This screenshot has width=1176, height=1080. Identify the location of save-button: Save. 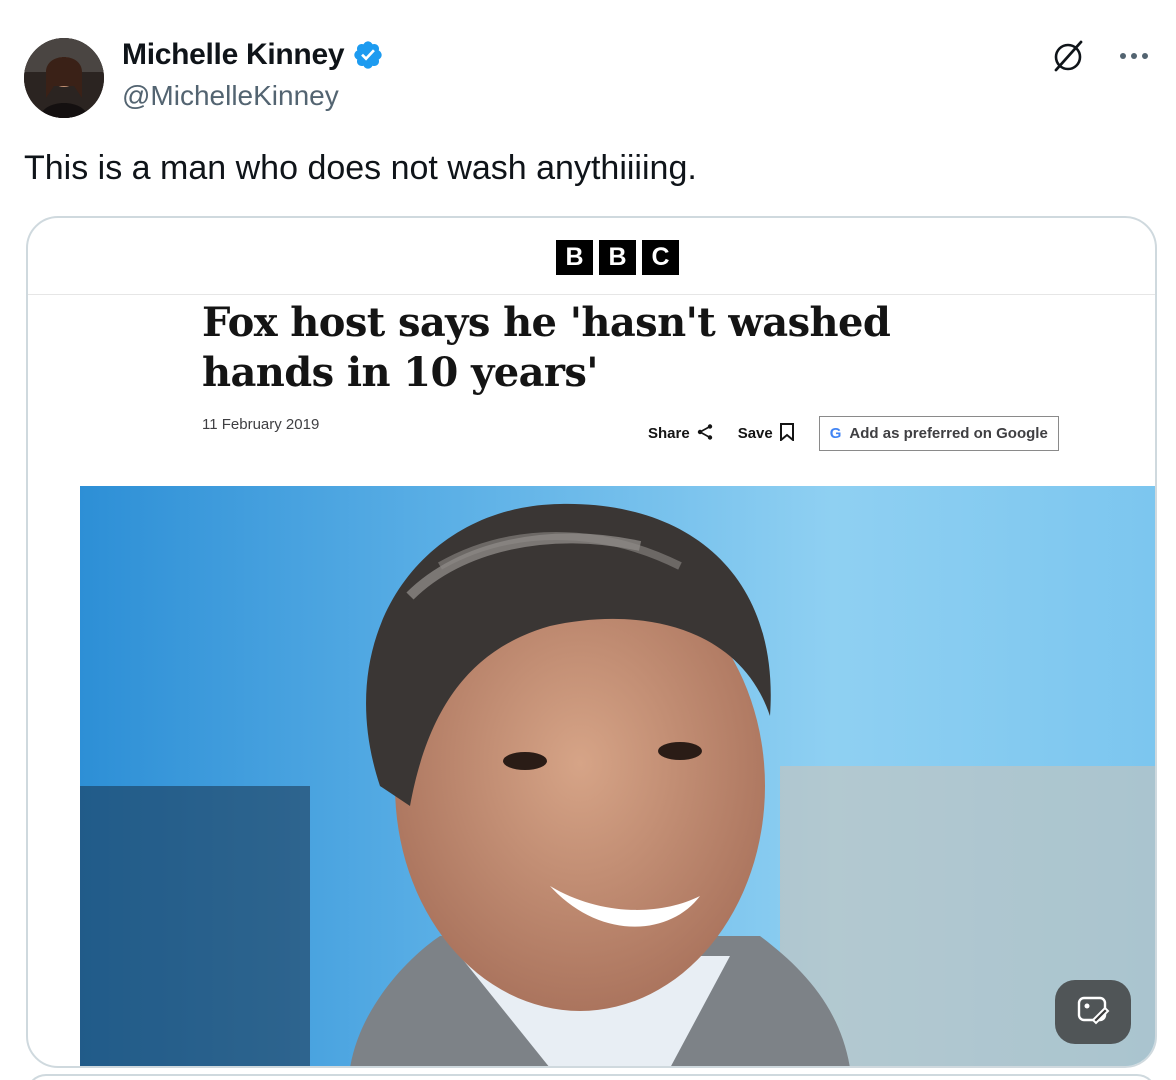
(766, 433).